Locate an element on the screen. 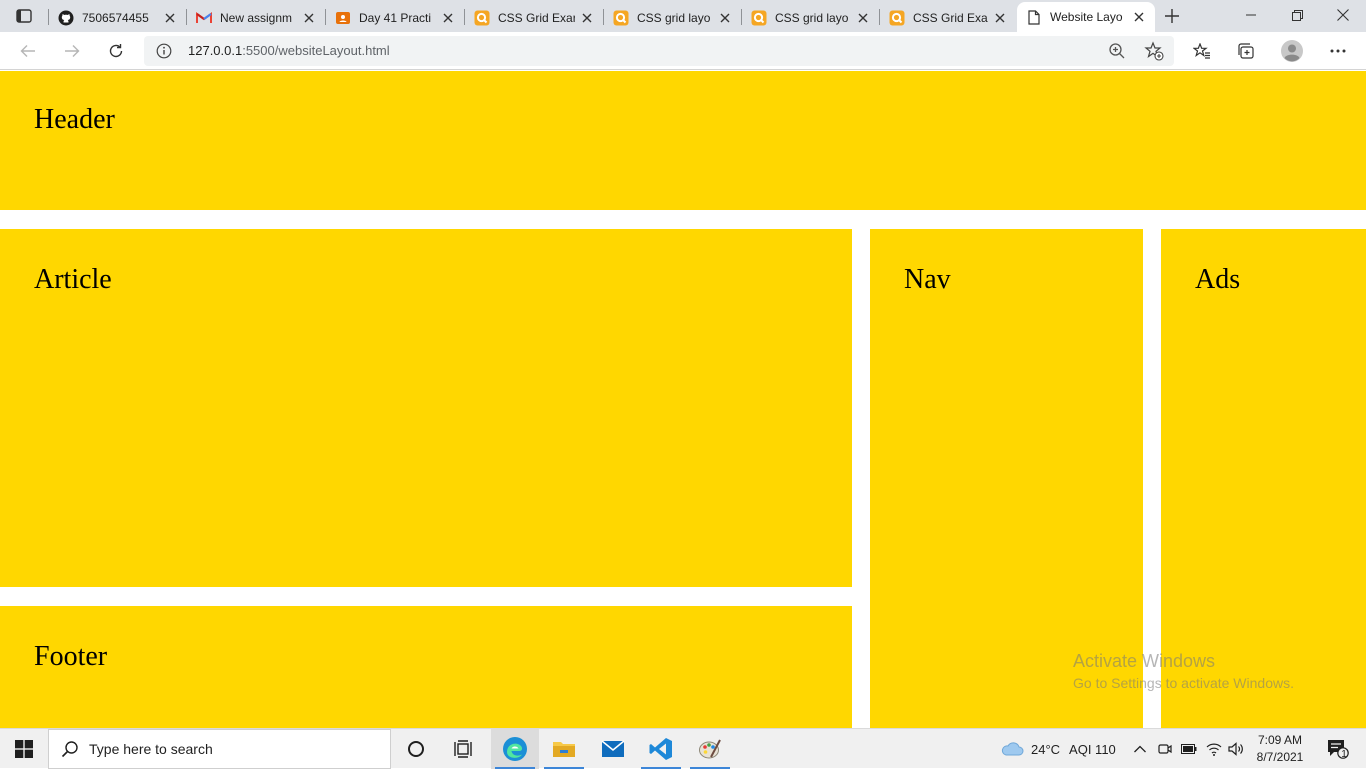  tab-css-grid-1: CSS Grid Exar is located at coordinates (534, 18).